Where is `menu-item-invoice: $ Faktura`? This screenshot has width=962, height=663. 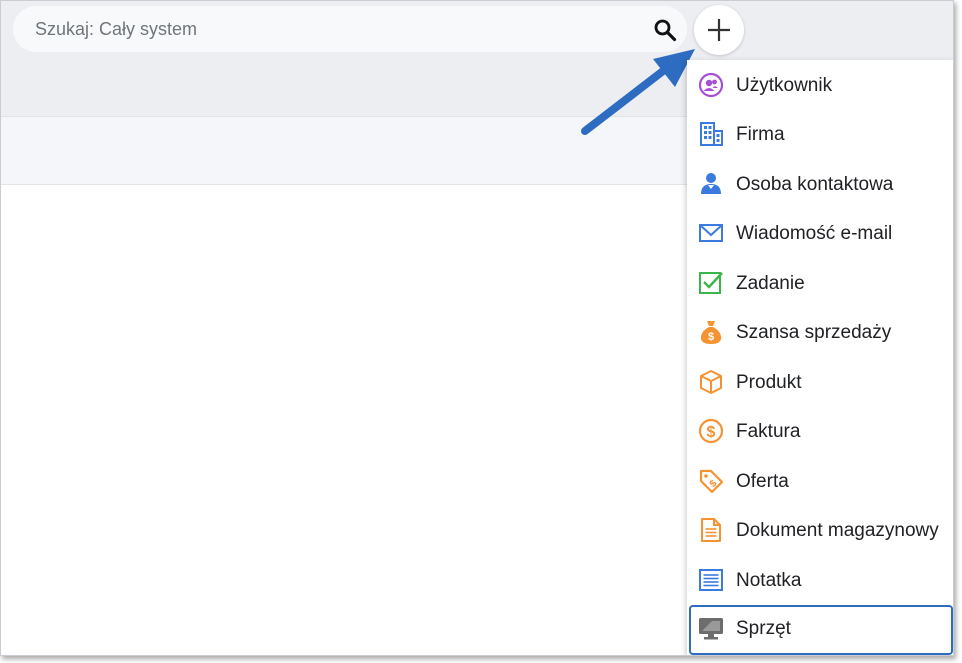 menu-item-invoice: $ Faktura is located at coordinates (821, 431).